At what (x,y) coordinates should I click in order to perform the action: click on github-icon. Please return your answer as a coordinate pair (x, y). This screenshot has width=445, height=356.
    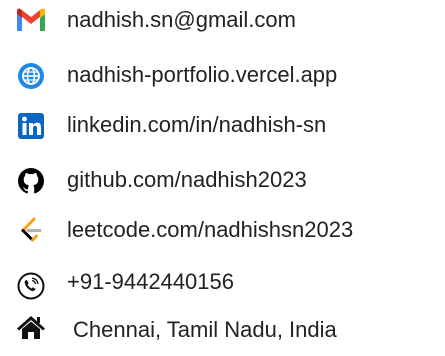
    Looking at the image, I should click on (31, 181).